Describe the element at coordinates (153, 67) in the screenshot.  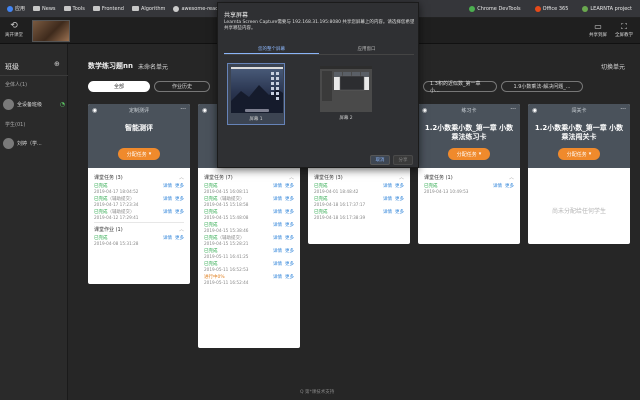
I see `unit-name: 未命名单元` at that location.